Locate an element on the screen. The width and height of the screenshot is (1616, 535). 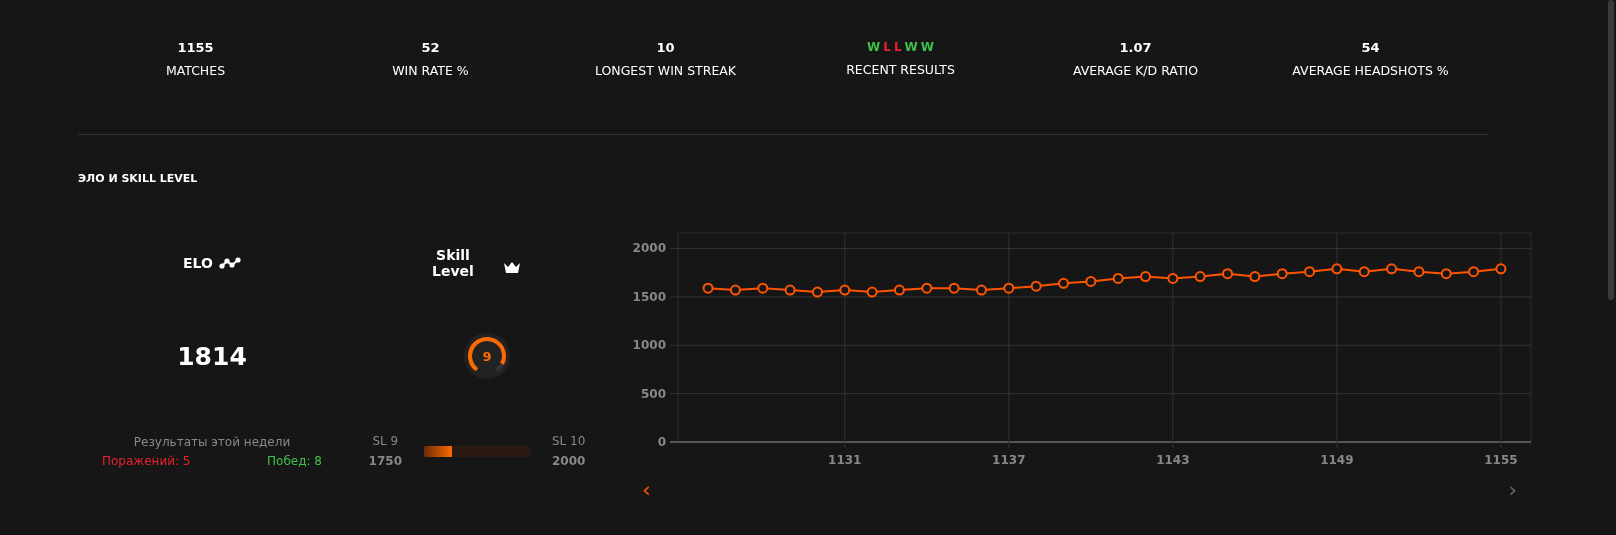
level-from-label: SL 9 is located at coordinates (385, 441).